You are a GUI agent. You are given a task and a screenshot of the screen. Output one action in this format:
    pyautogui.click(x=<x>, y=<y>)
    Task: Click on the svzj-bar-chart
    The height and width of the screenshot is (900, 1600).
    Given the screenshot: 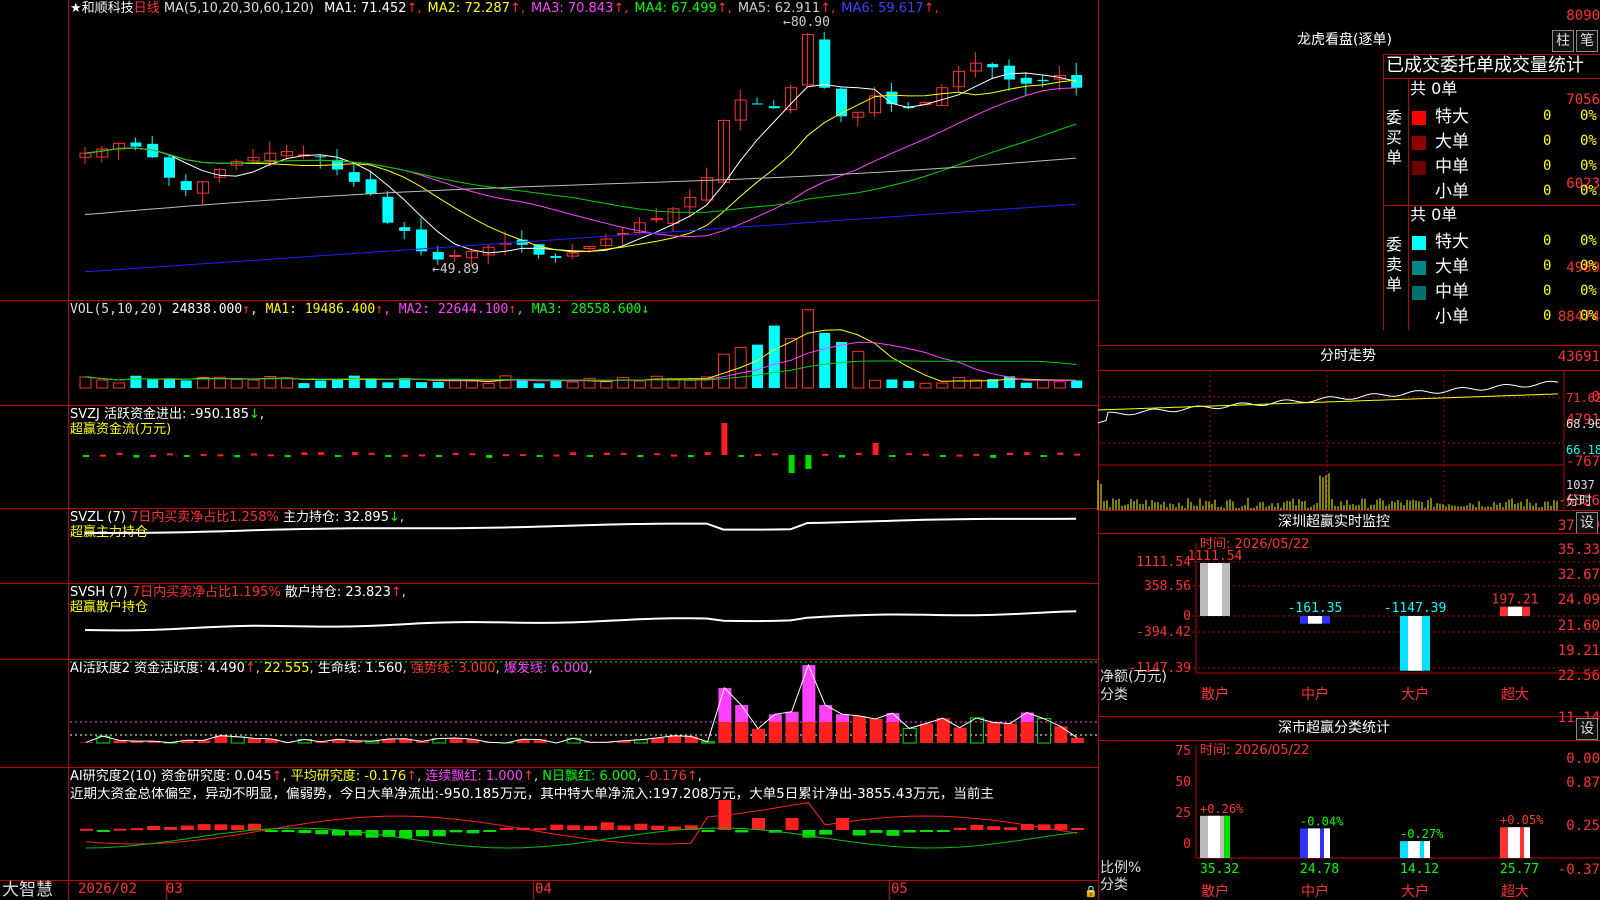 What is the action you would take?
    pyautogui.click(x=549, y=456)
    